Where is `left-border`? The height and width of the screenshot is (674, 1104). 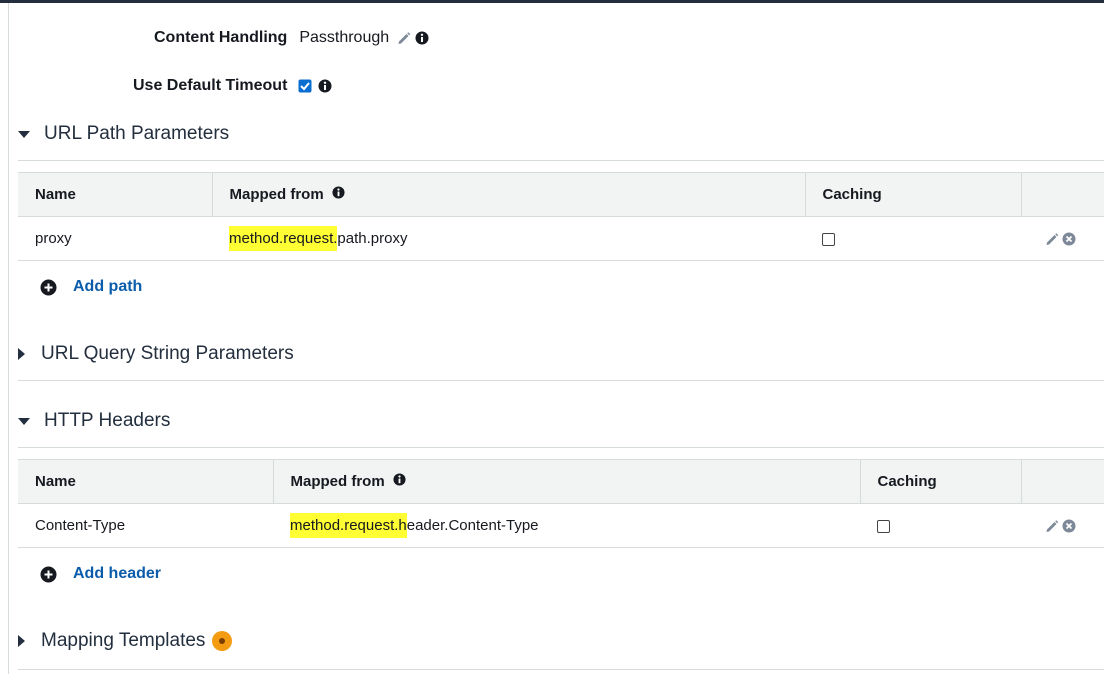 left-border is located at coordinates (8, 338).